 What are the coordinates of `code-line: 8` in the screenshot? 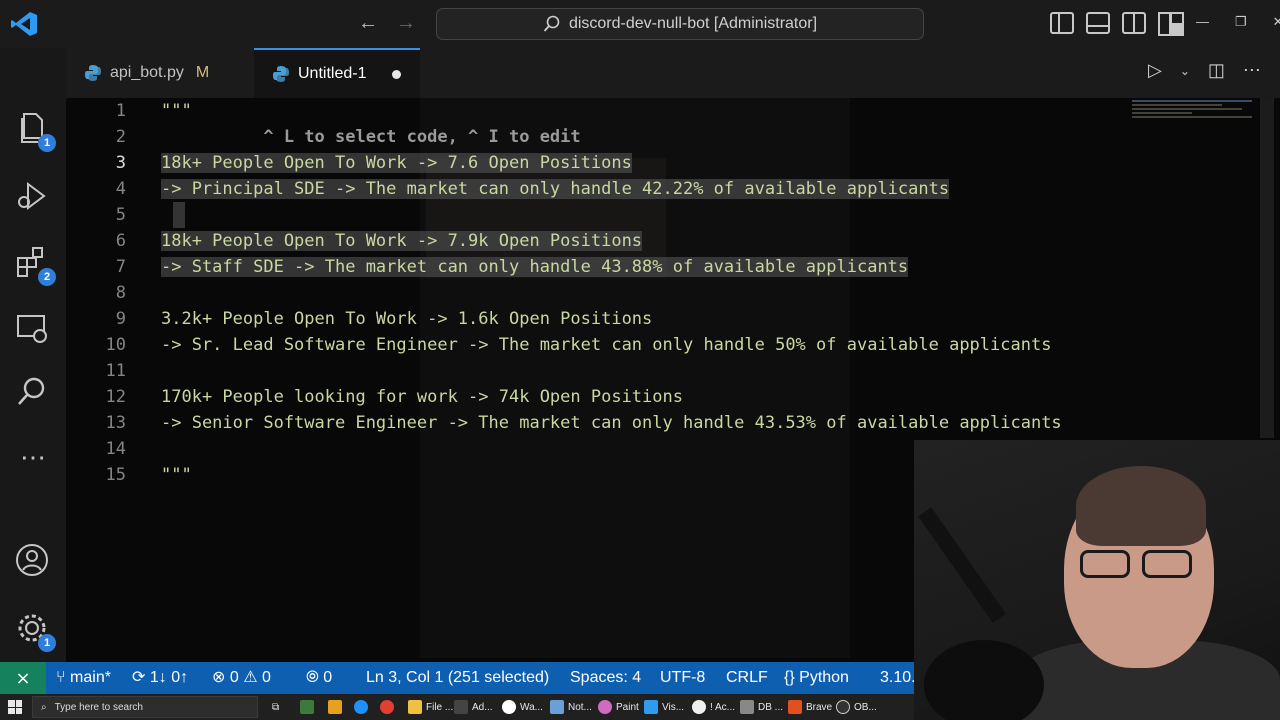 It's located at (666, 293).